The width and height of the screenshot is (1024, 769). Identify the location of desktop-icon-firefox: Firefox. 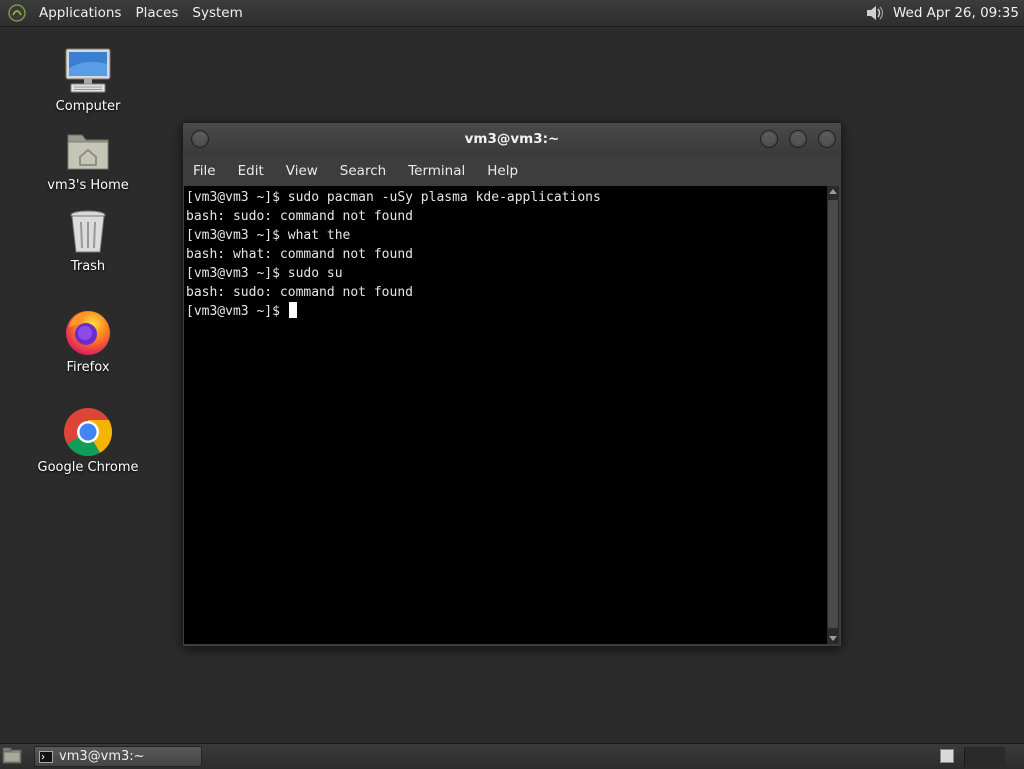
(88, 341).